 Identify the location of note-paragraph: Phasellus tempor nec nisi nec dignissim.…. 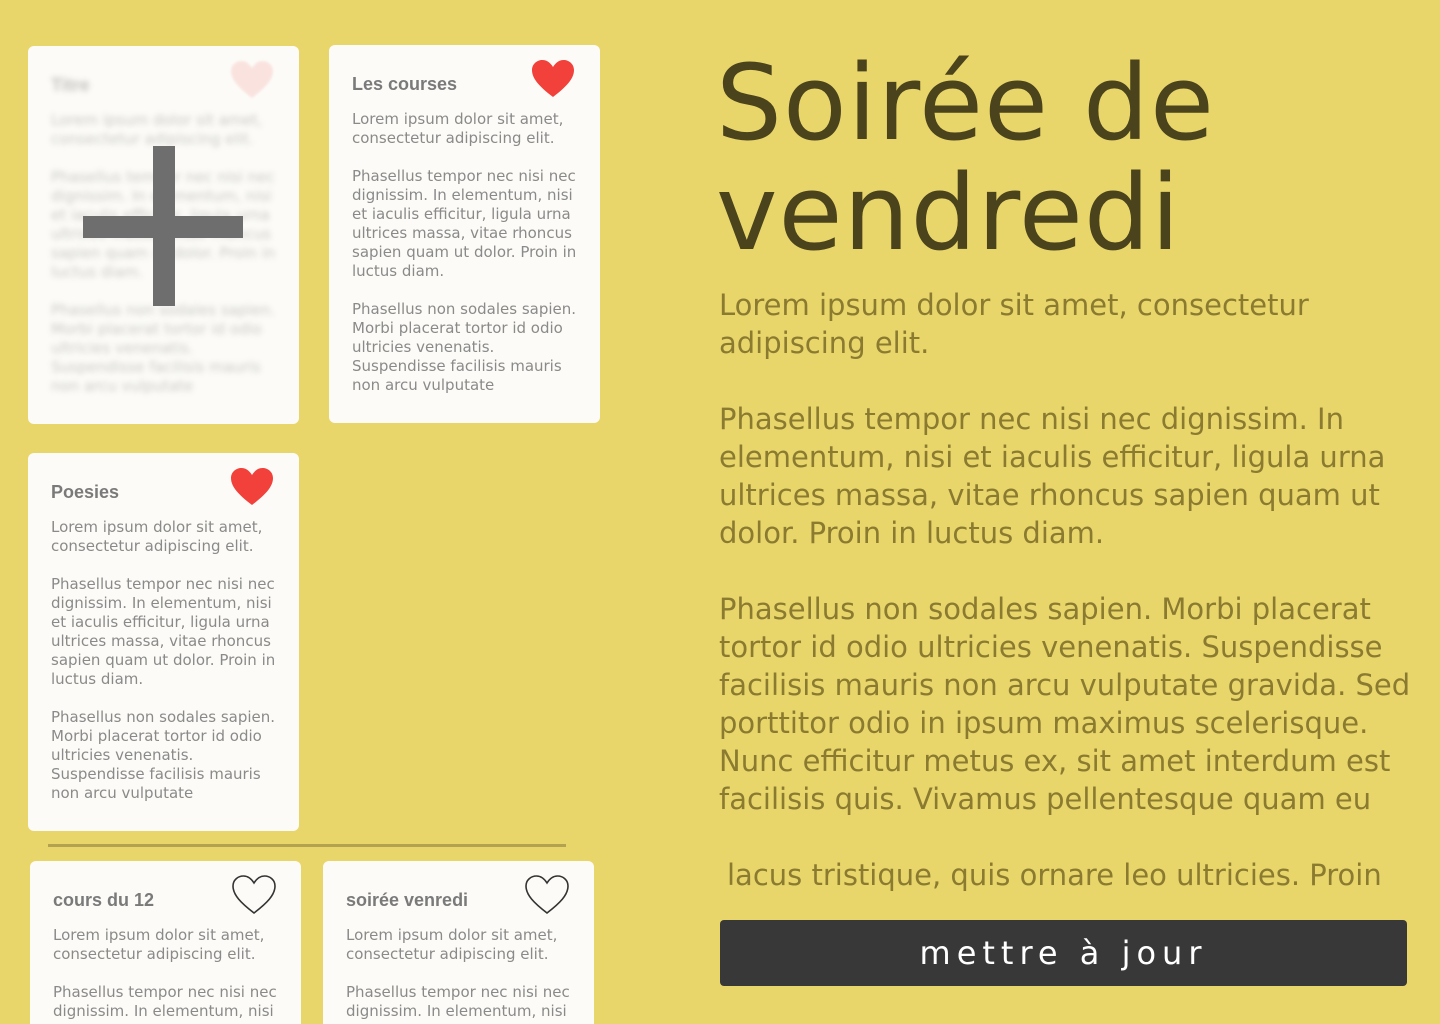
(1052, 476).